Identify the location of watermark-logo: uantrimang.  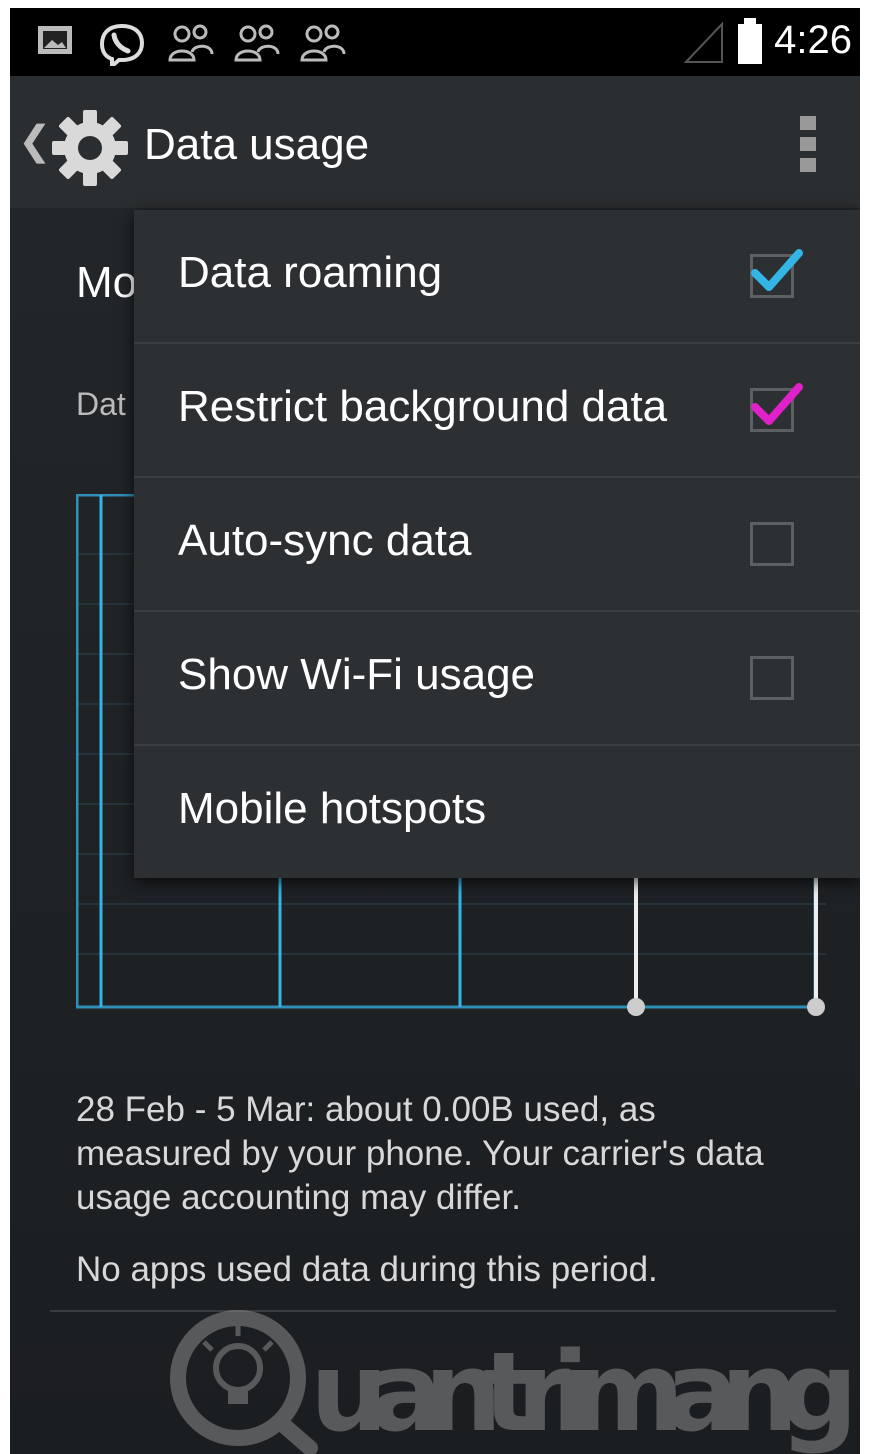
(514, 1382).